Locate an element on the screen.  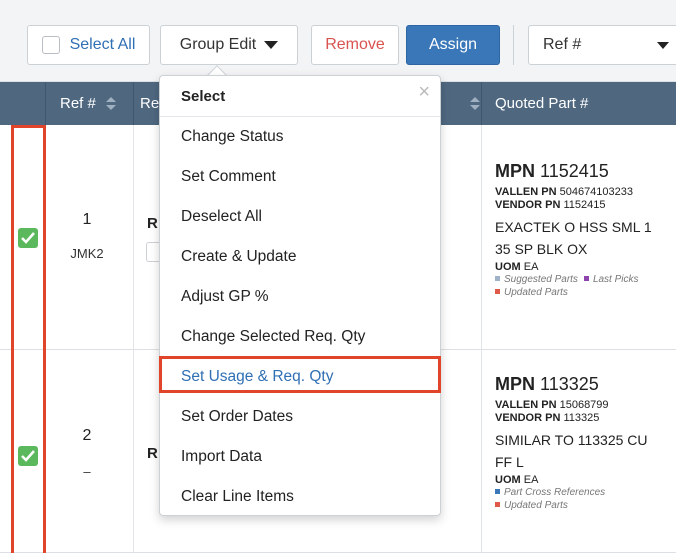
vendor-pn: VENDOR PN 113325 is located at coordinates (547, 418).